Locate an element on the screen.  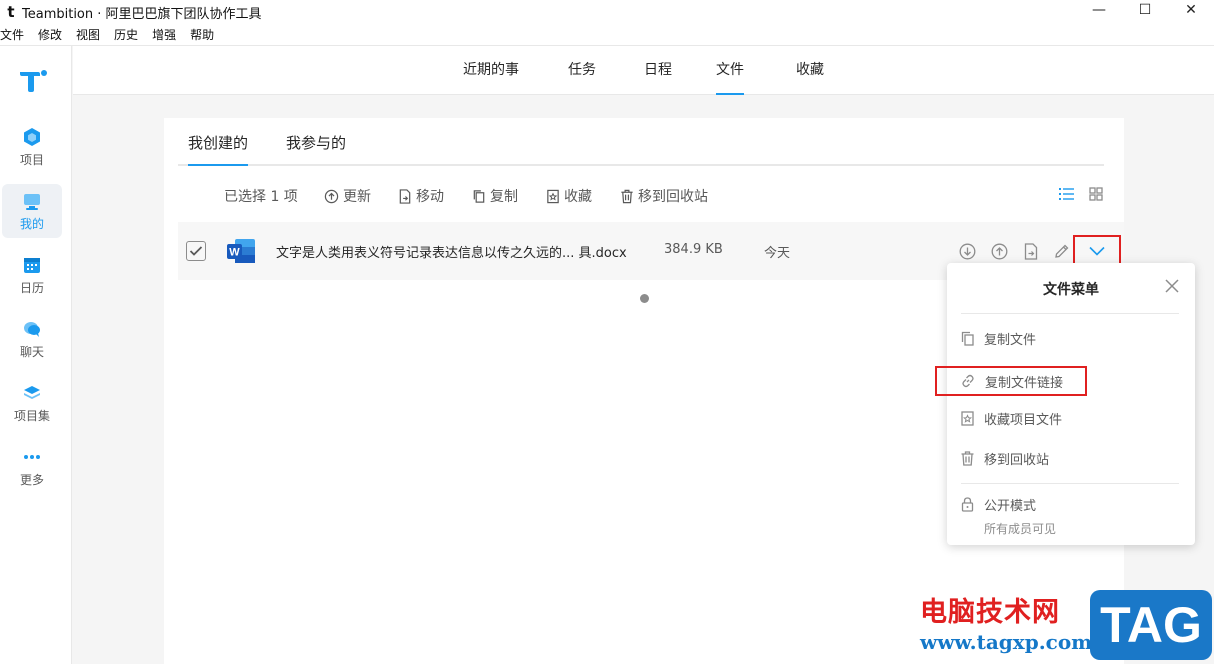
pencil-icon is located at coordinates (1061, 251).